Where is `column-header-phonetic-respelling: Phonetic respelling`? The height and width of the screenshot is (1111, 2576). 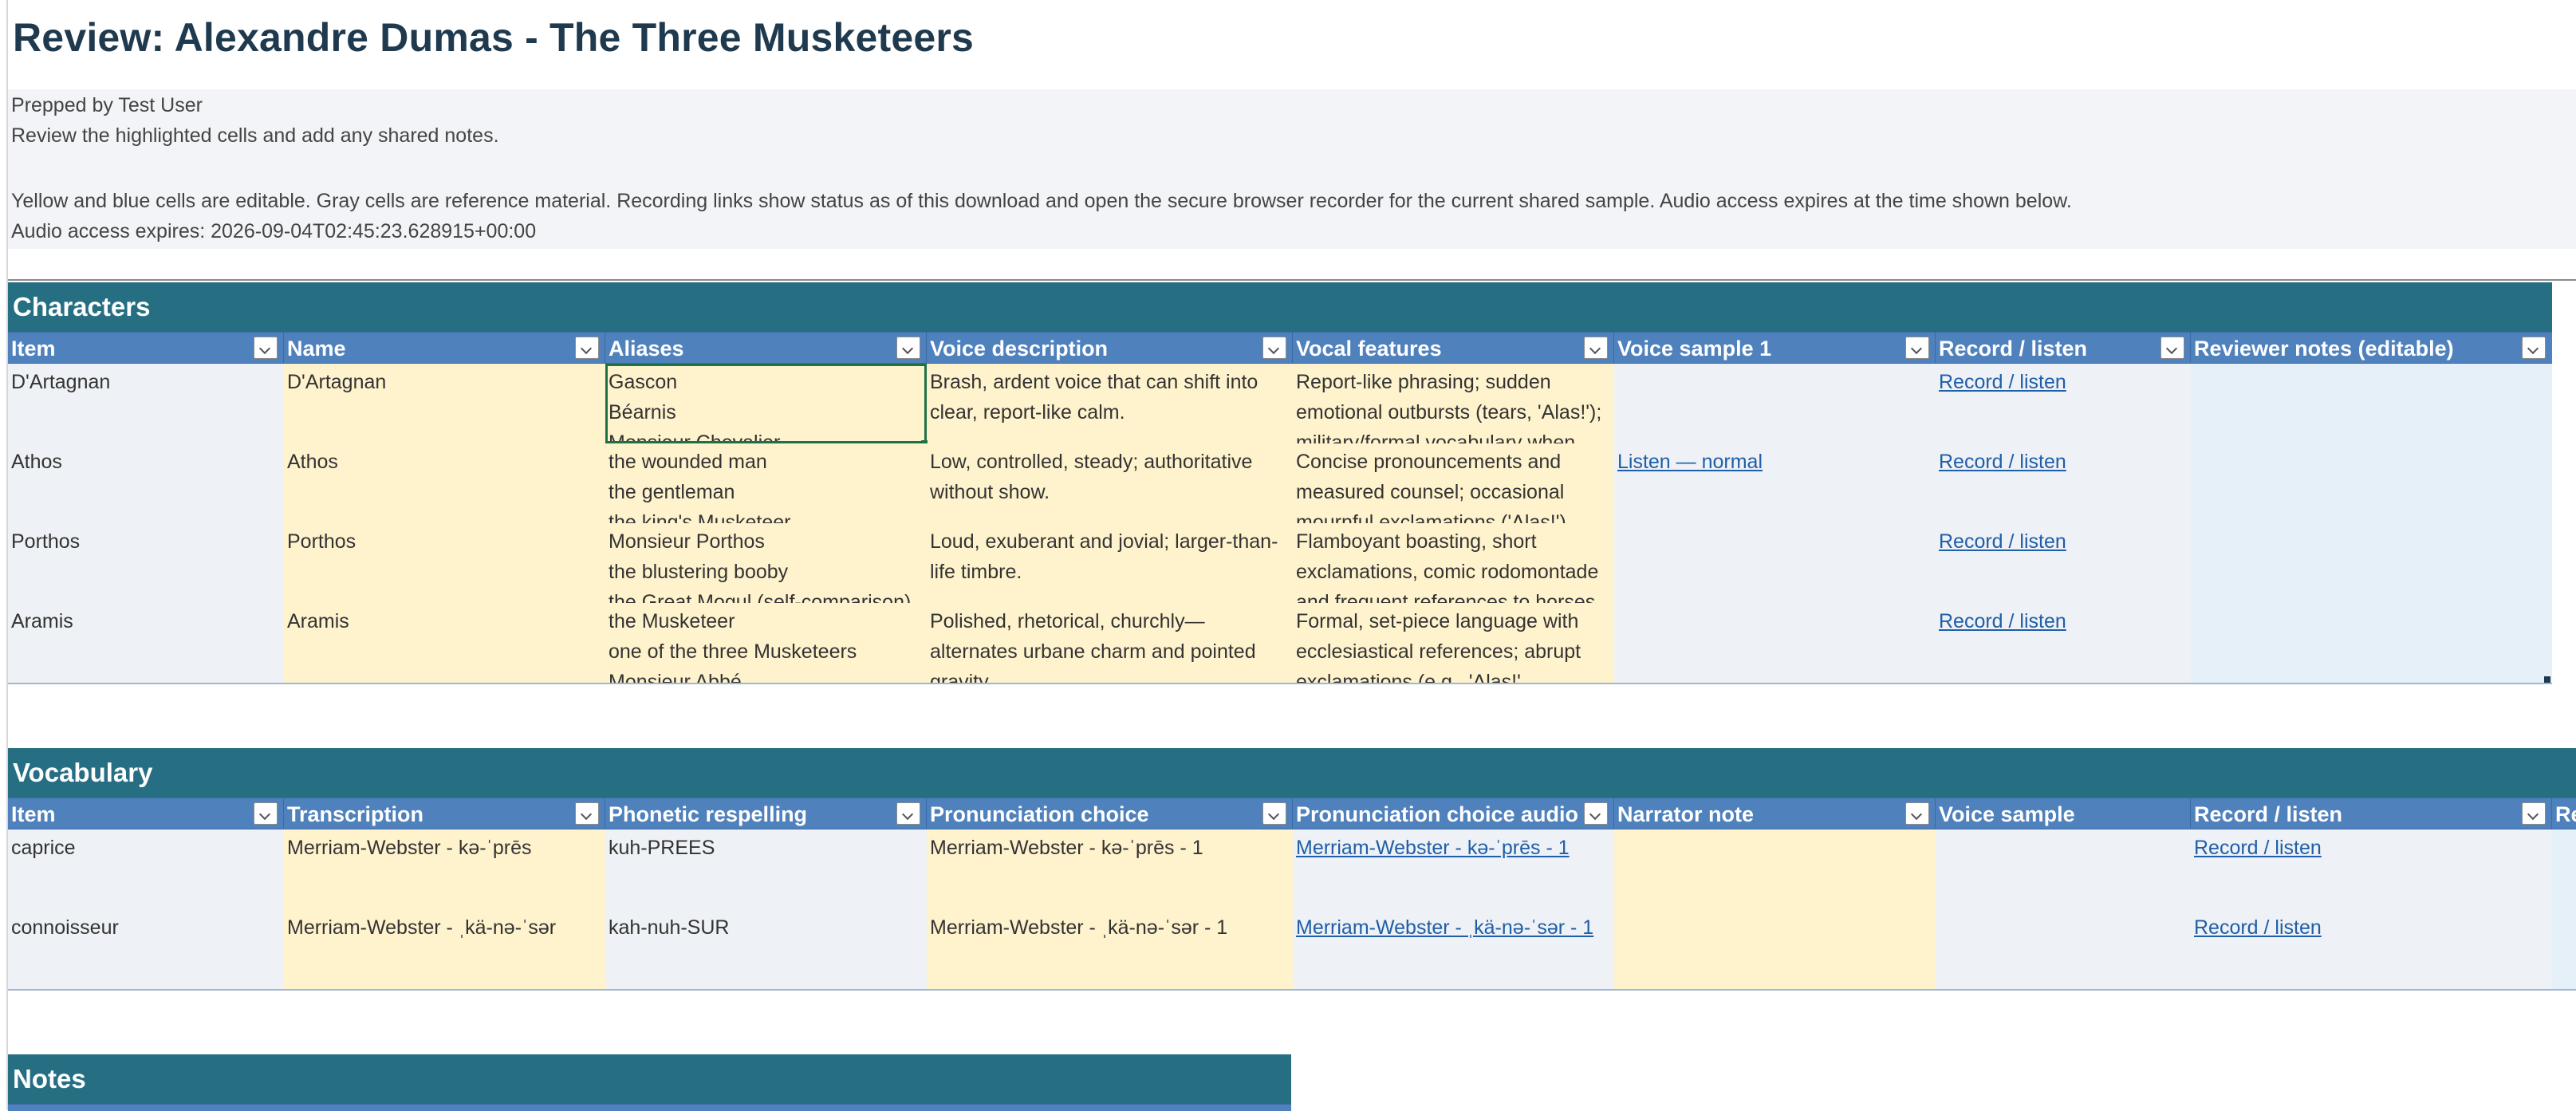 column-header-phonetic-respelling: Phonetic respelling is located at coordinates (766, 814).